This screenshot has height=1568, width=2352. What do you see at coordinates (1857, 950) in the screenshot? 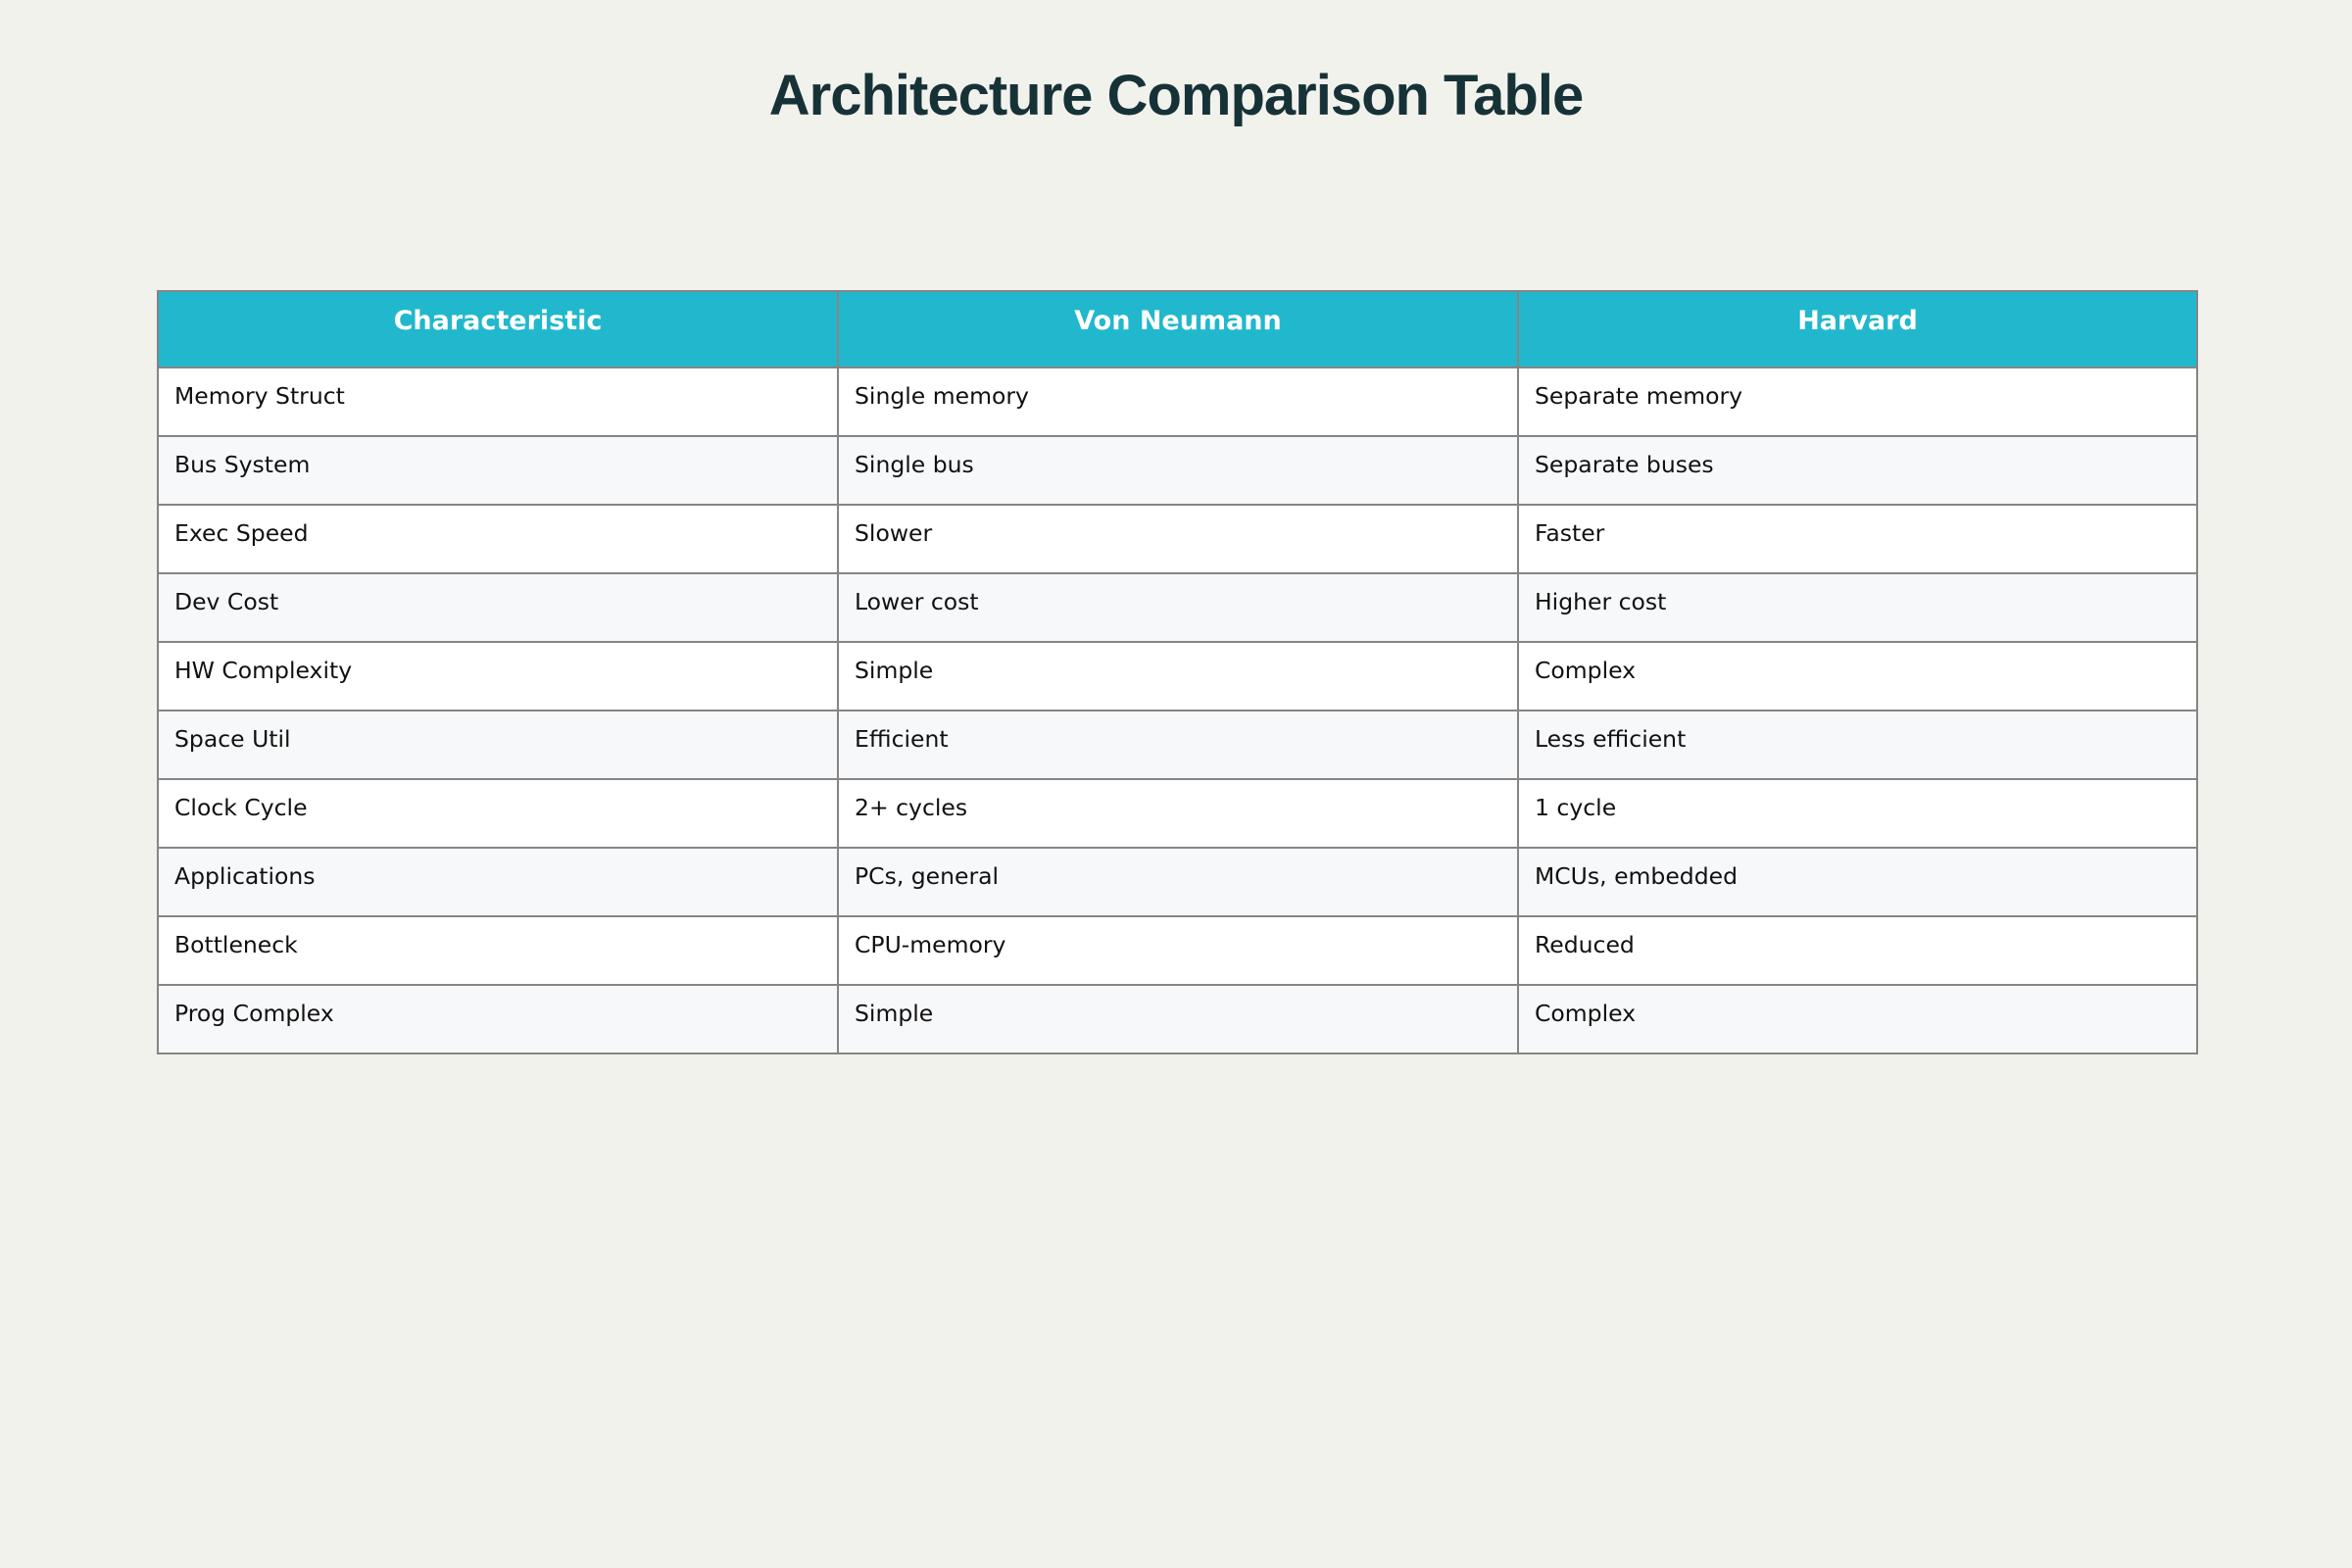
I see `table-cell: Reduced` at bounding box center [1857, 950].